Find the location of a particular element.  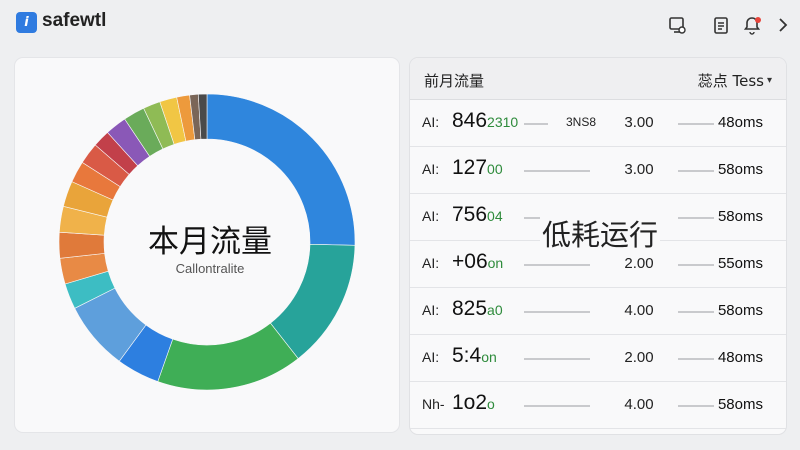

clipboard-icon is located at coordinates (721, 25).